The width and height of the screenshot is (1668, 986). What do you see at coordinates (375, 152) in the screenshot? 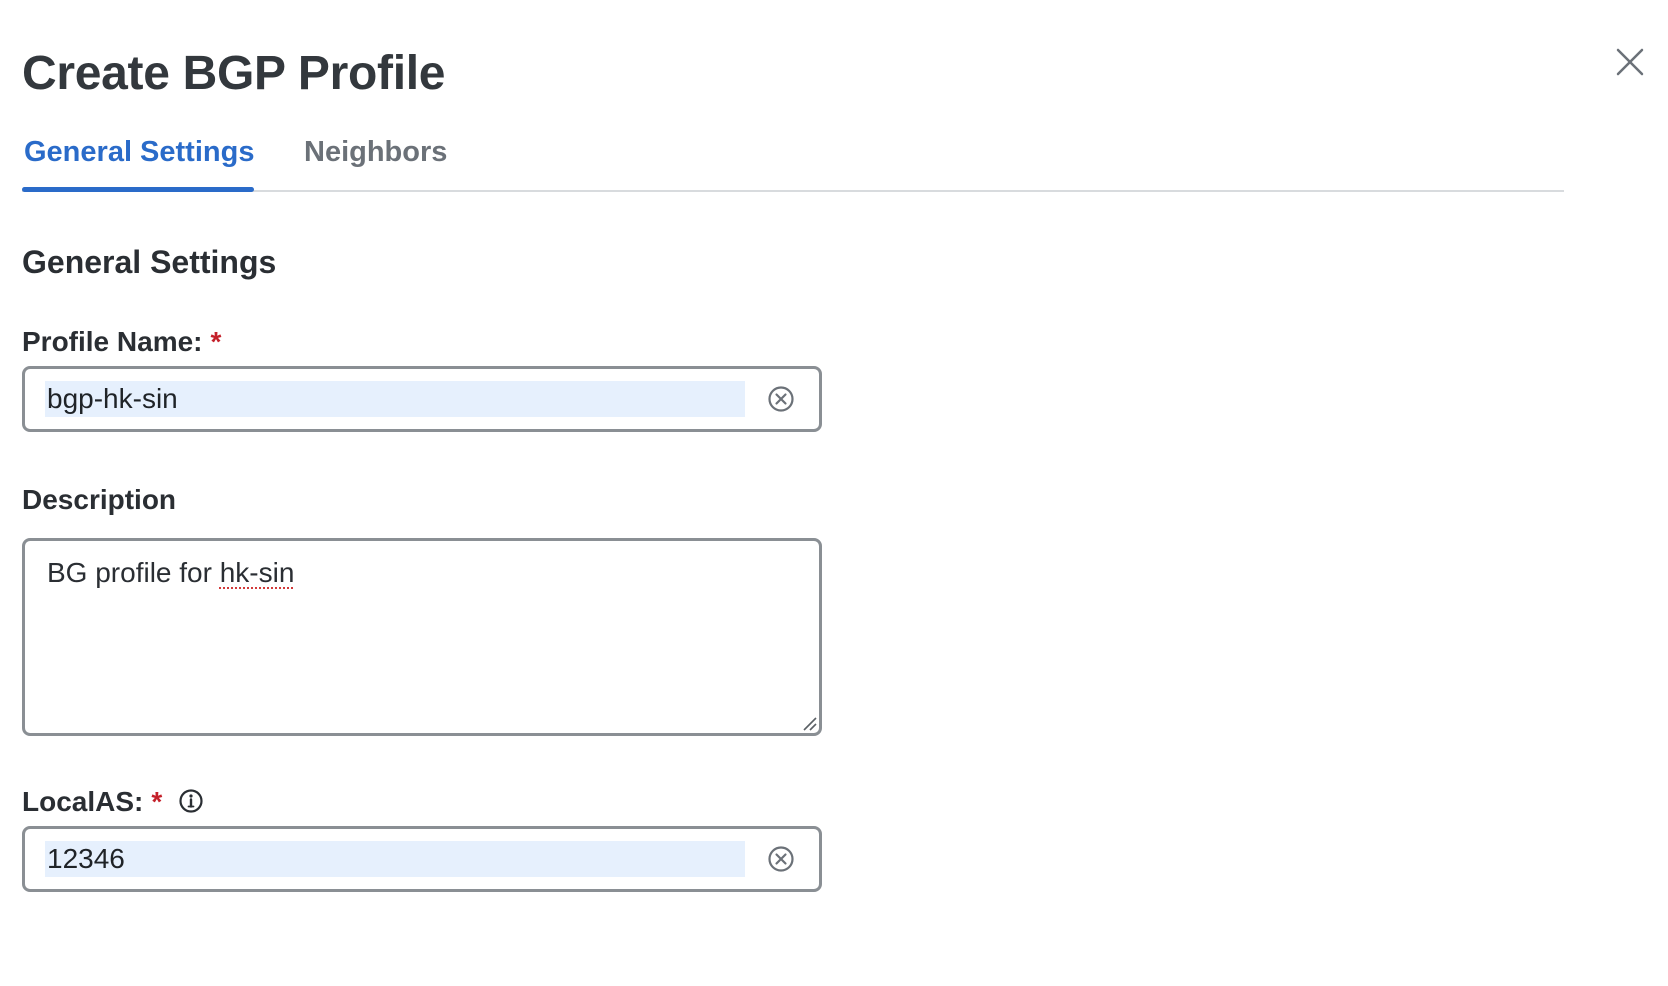
I see `tab-neighbors: Neighbors` at bounding box center [375, 152].